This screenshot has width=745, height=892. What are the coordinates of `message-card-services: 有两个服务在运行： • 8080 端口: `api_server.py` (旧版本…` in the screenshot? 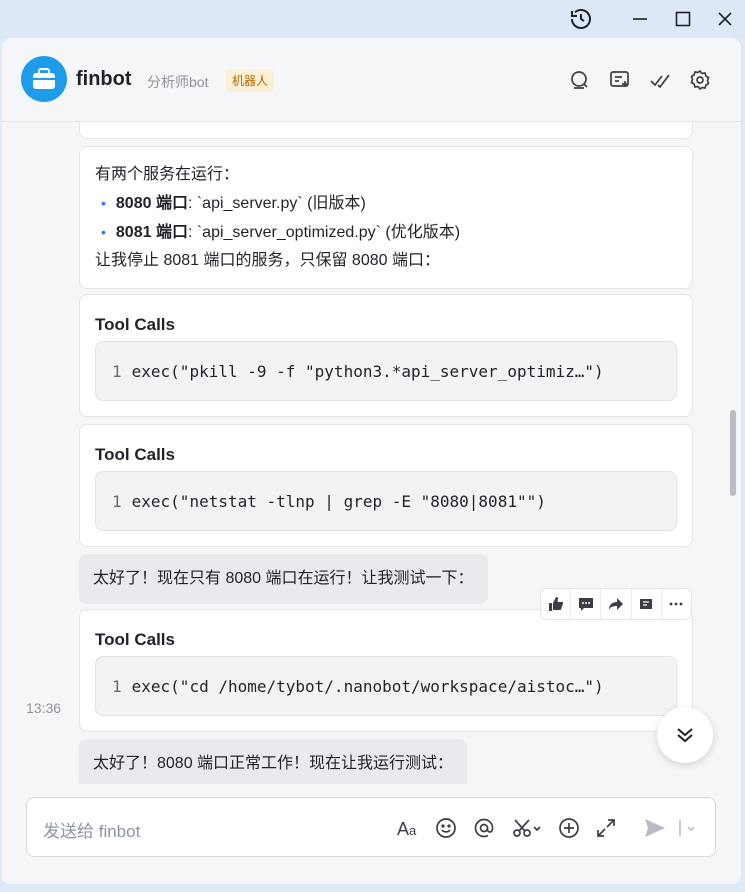 It's located at (386, 217).